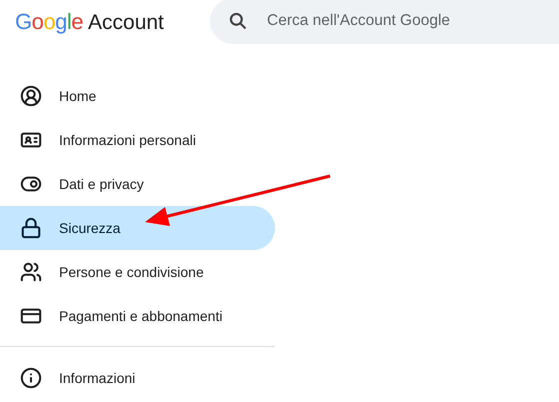 Image resolution: width=559 pixels, height=402 pixels. What do you see at coordinates (137, 272) in the screenshot?
I see `nav-item: Persone e condivisione` at bounding box center [137, 272].